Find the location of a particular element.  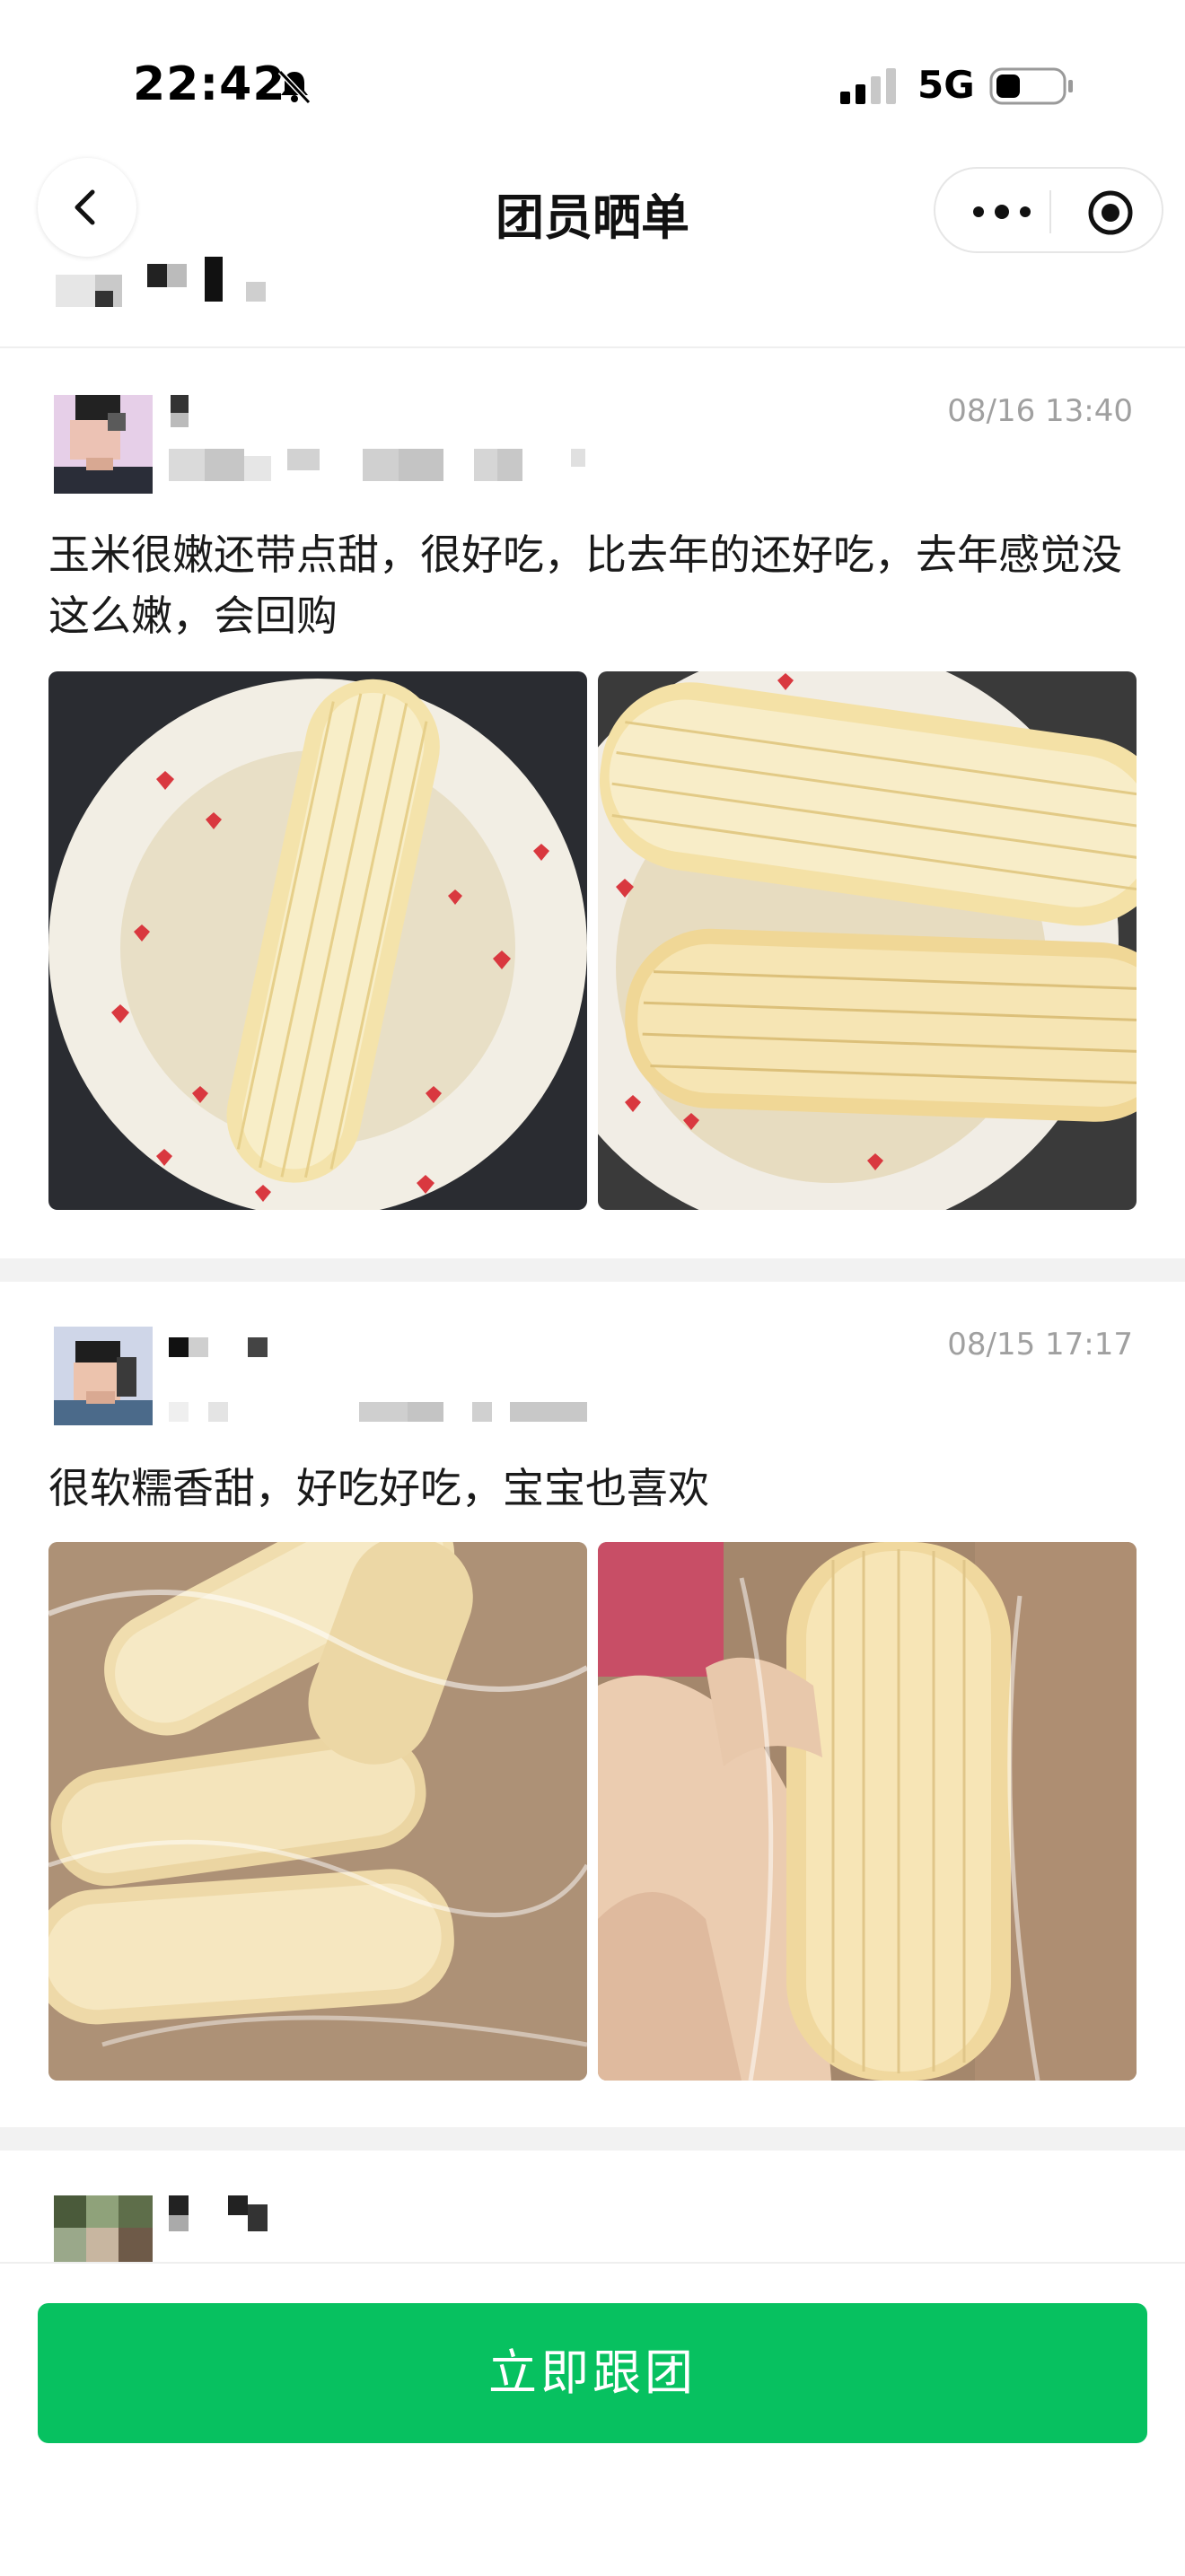

status-bar: 22:42 5G is located at coordinates (592, 72).